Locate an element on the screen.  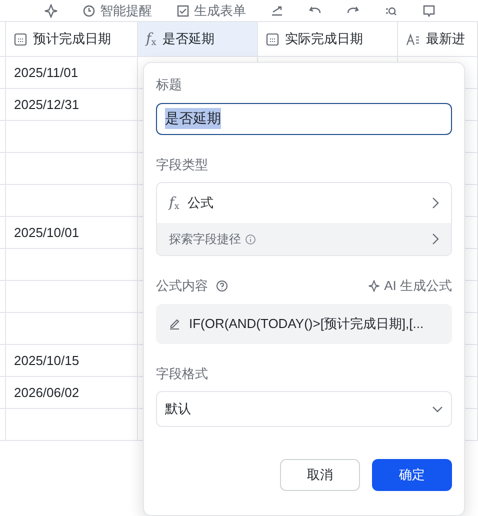
cancel-button: 取消 is located at coordinates (320, 475).